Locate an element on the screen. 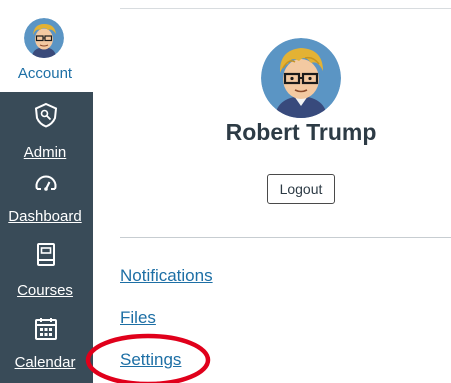  profile-user-name: Robert Trump is located at coordinates (301, 132).